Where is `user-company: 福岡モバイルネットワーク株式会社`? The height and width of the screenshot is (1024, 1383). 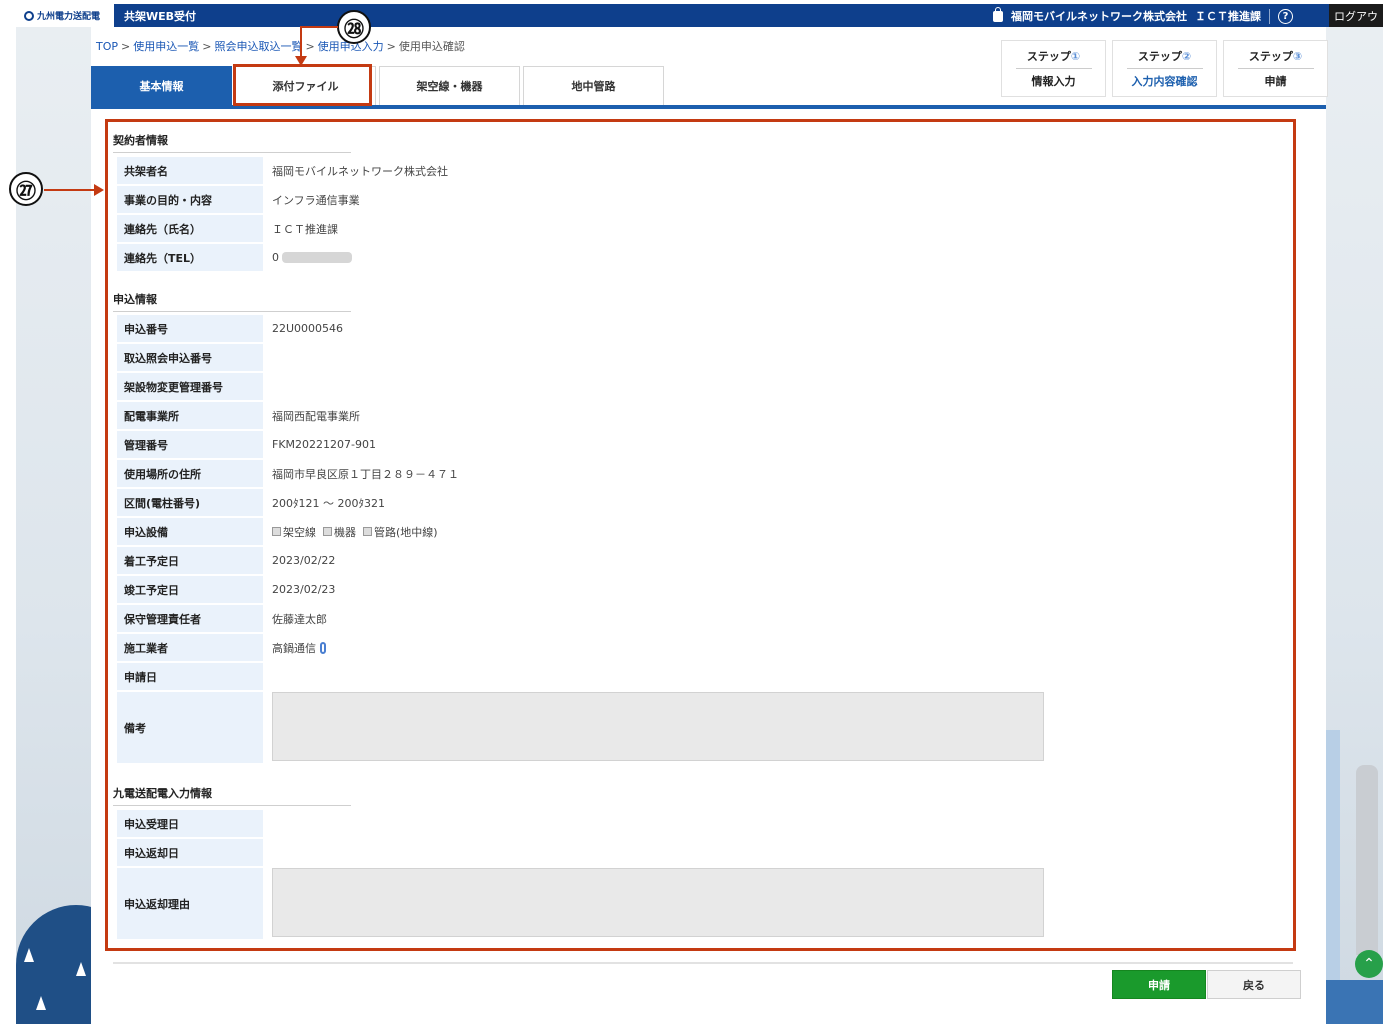 user-company: 福岡モバイルネットワーク株式会社 is located at coordinates (1099, 16).